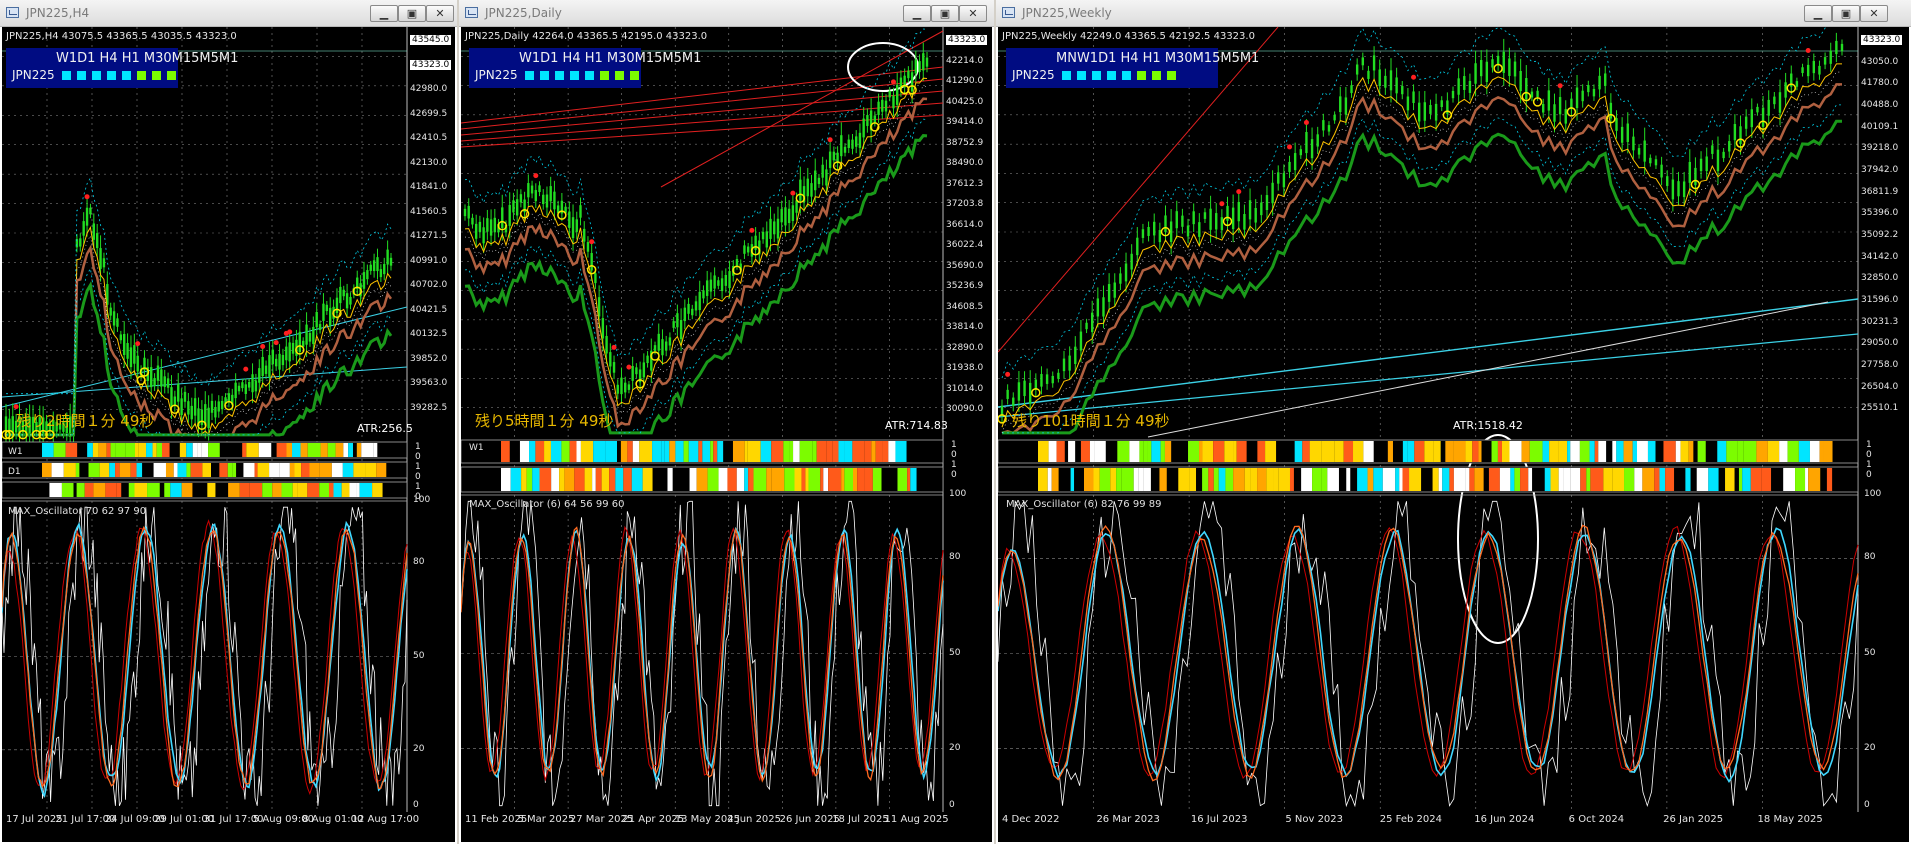 The height and width of the screenshot is (844, 1911). I want to click on window-titlebar: JPN225,Daily ▁ ▣ ✕, so click(726, 13).